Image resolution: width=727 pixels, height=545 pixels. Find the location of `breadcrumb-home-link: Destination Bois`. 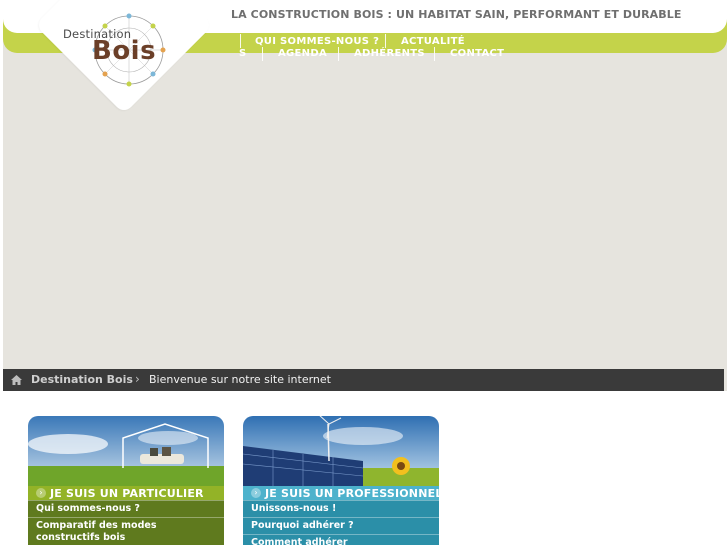

breadcrumb-home-link: Destination Bois is located at coordinates (82, 379).